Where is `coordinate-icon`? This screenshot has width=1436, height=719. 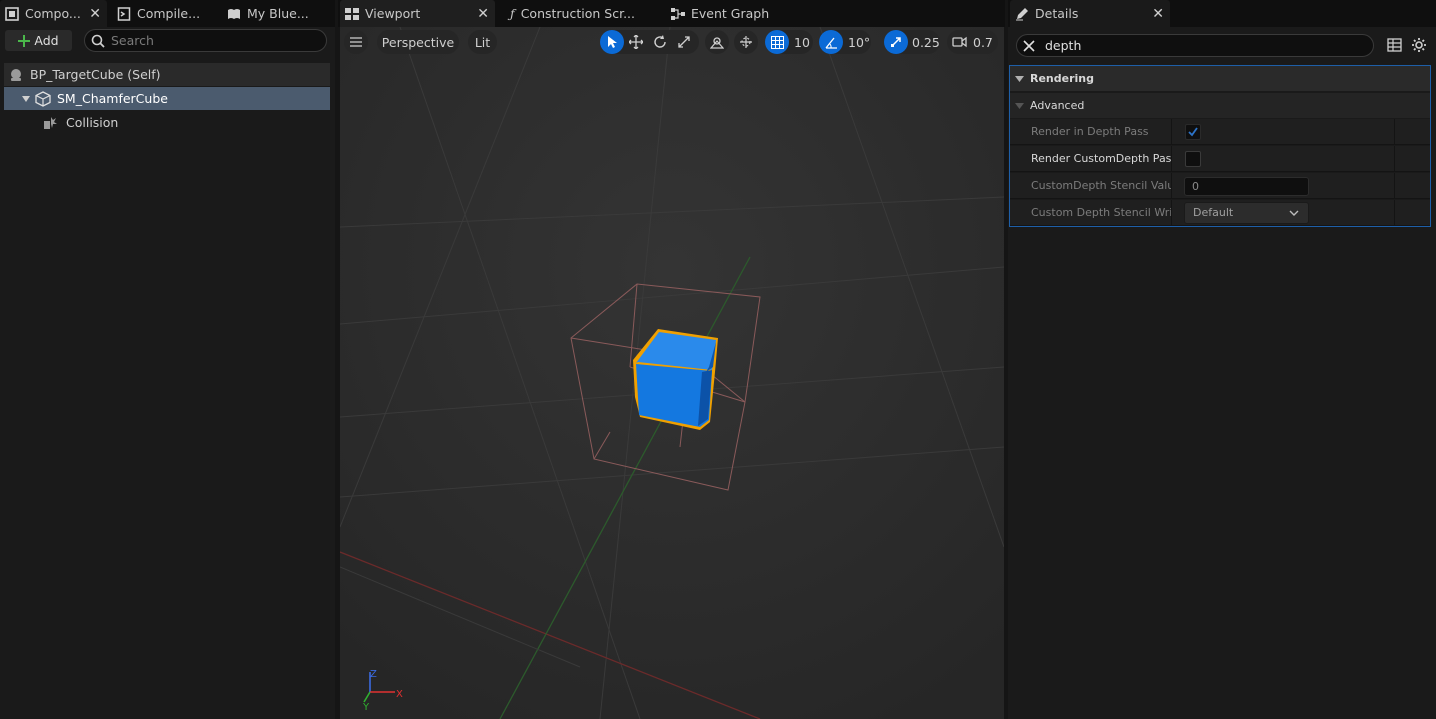 coordinate-icon is located at coordinates (746, 42).